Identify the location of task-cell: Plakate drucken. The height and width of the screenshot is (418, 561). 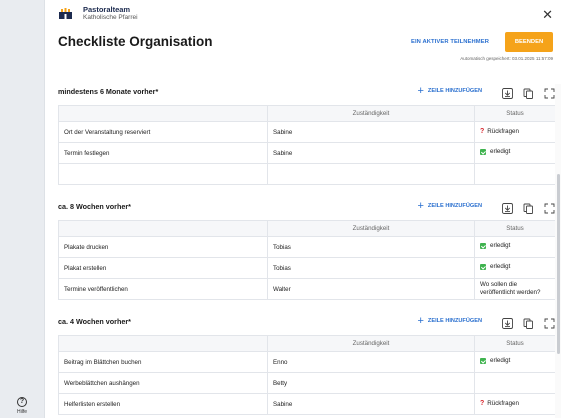
(163, 247).